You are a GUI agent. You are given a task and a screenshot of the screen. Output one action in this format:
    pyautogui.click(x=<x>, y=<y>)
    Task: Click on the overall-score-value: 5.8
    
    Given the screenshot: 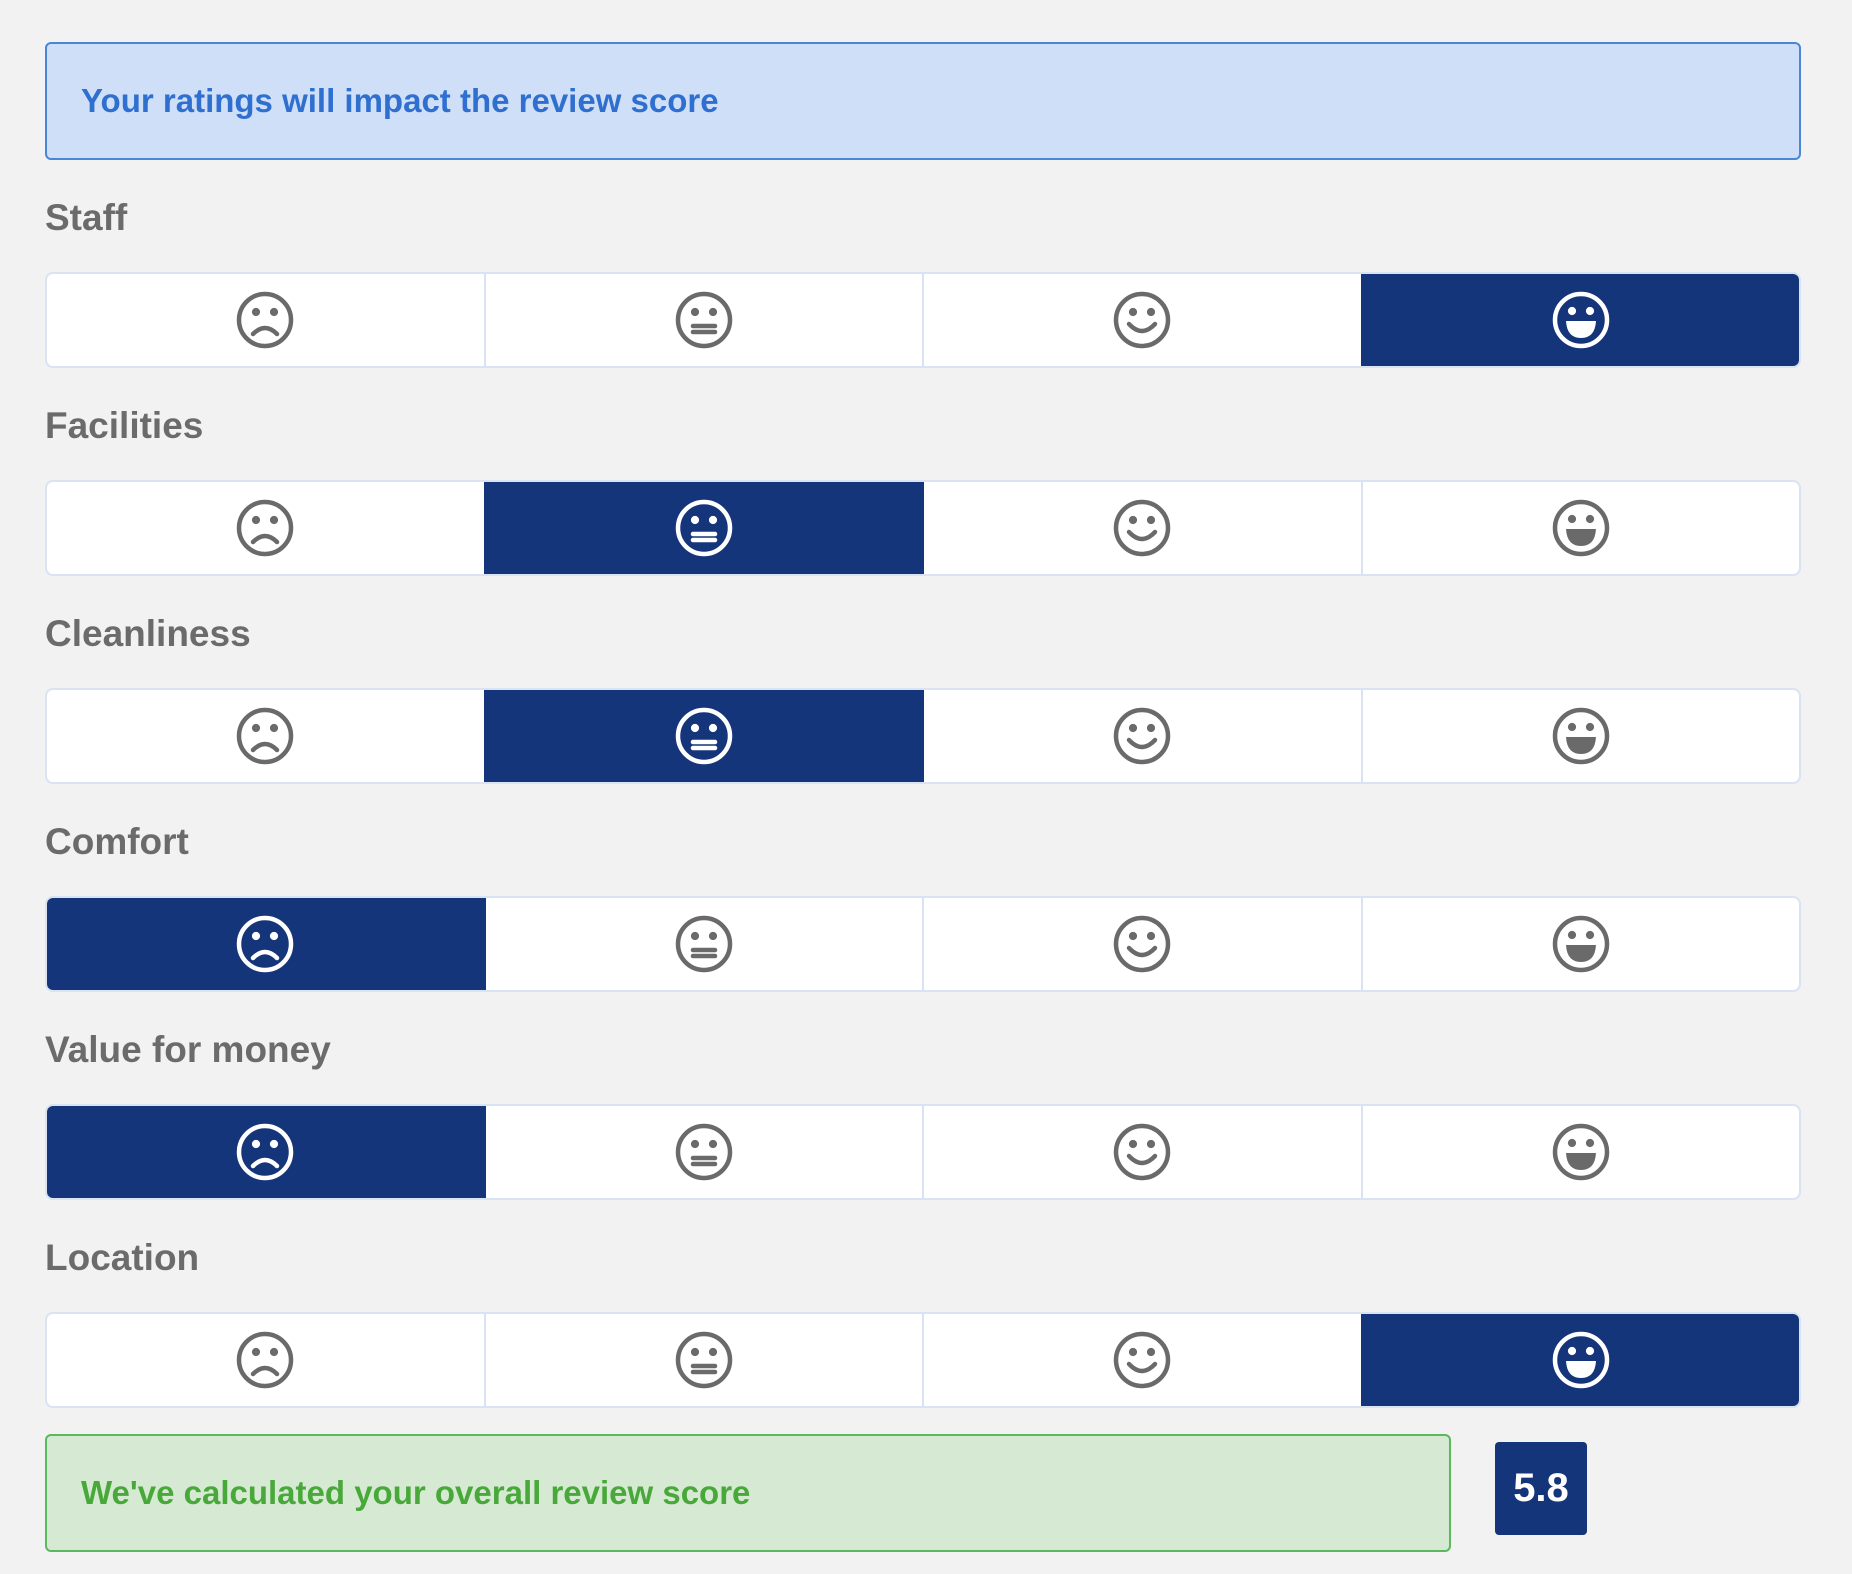 What is the action you would take?
    pyautogui.click(x=1541, y=1488)
    